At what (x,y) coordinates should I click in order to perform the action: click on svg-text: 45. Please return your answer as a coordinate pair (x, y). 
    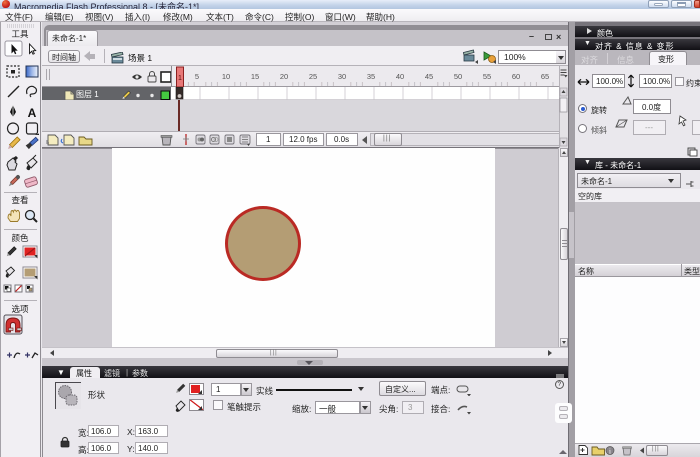
    Looking at the image, I should click on (429, 76).